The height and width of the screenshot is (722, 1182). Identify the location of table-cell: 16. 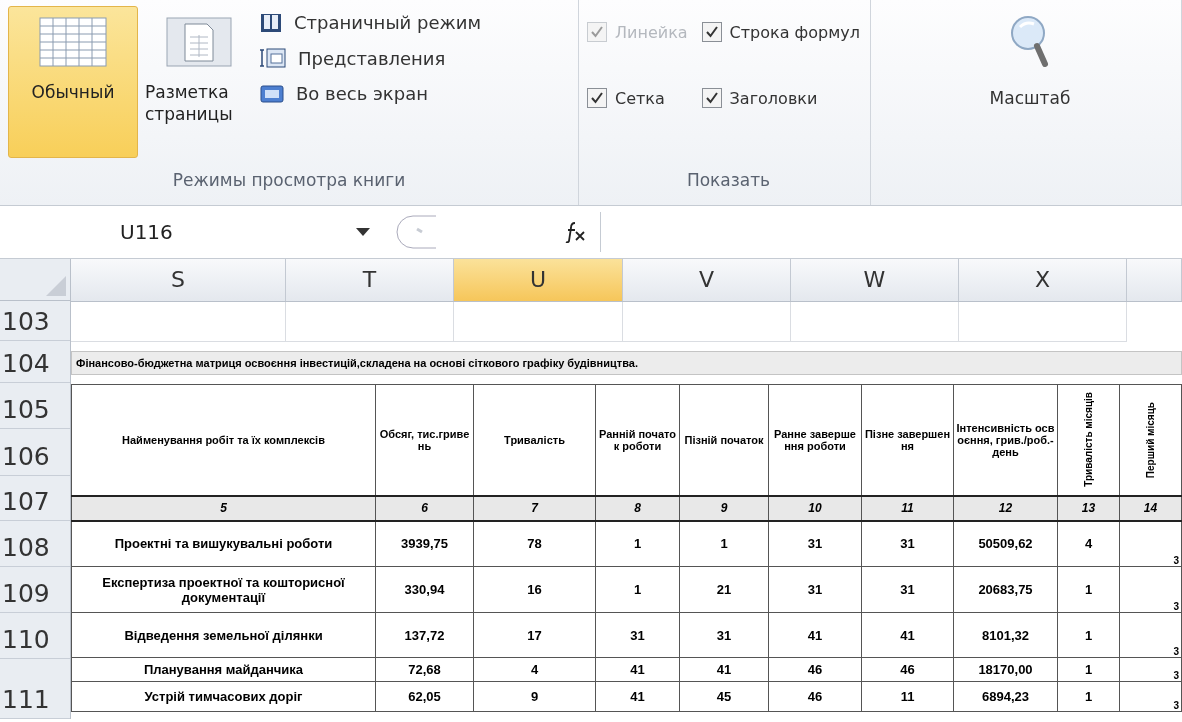
(534, 589).